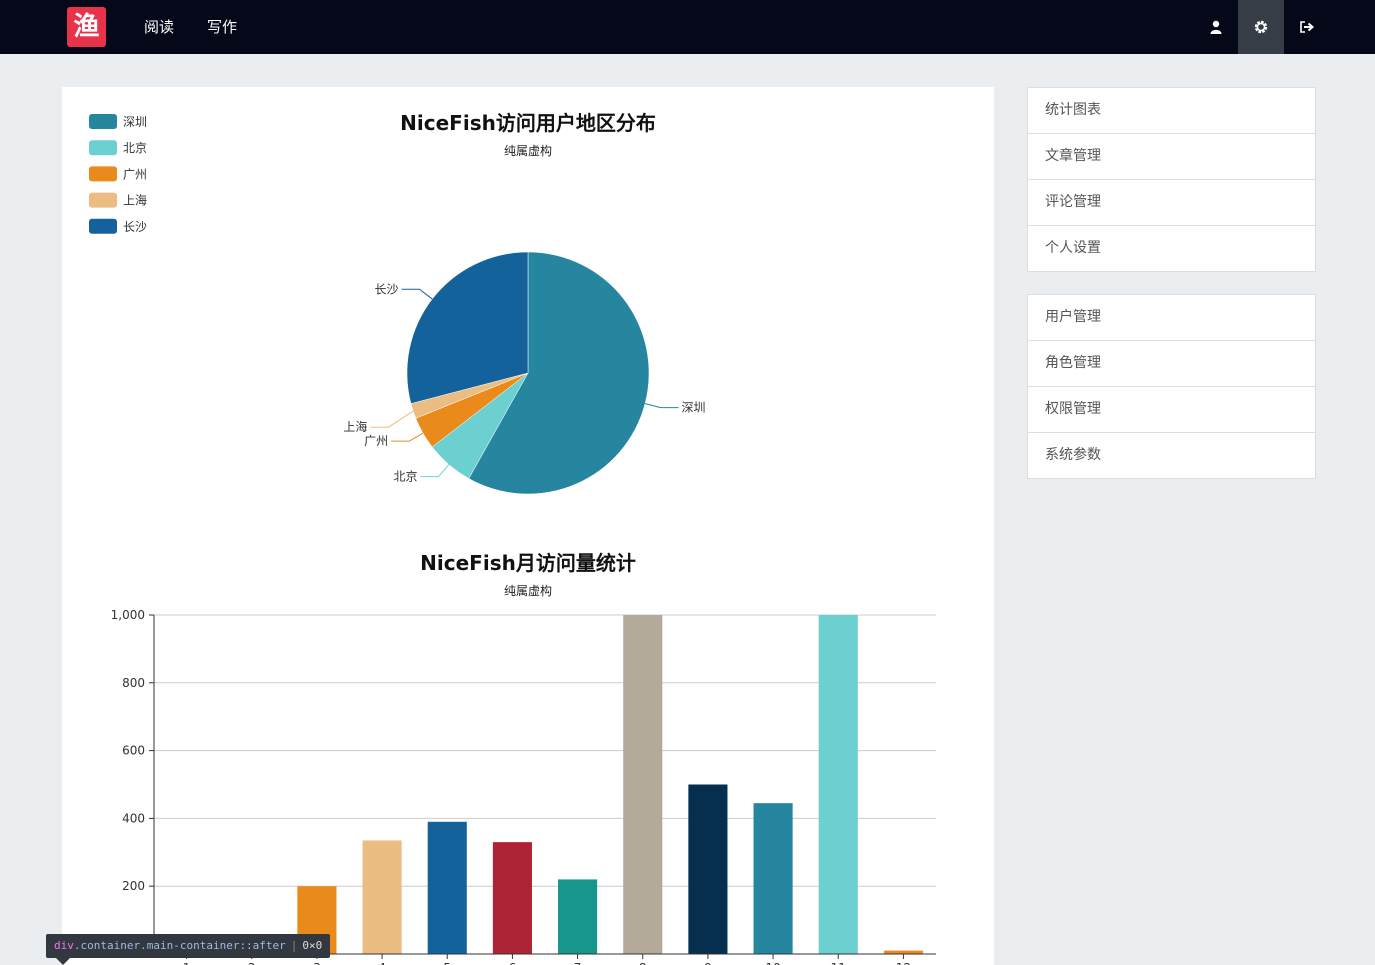  I want to click on bar-chart-title: NiceFish月访问量统计, so click(528, 563).